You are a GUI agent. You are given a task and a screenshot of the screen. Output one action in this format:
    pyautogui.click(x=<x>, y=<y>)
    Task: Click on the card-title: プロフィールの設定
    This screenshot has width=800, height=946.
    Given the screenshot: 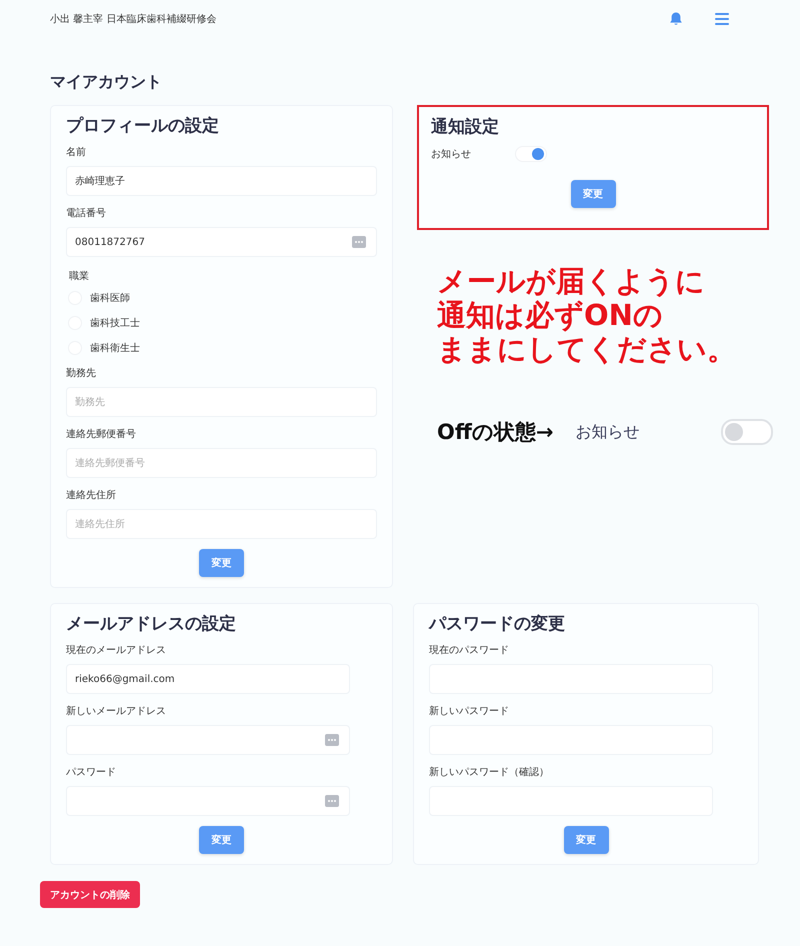 What is the action you would take?
    pyautogui.click(x=143, y=126)
    